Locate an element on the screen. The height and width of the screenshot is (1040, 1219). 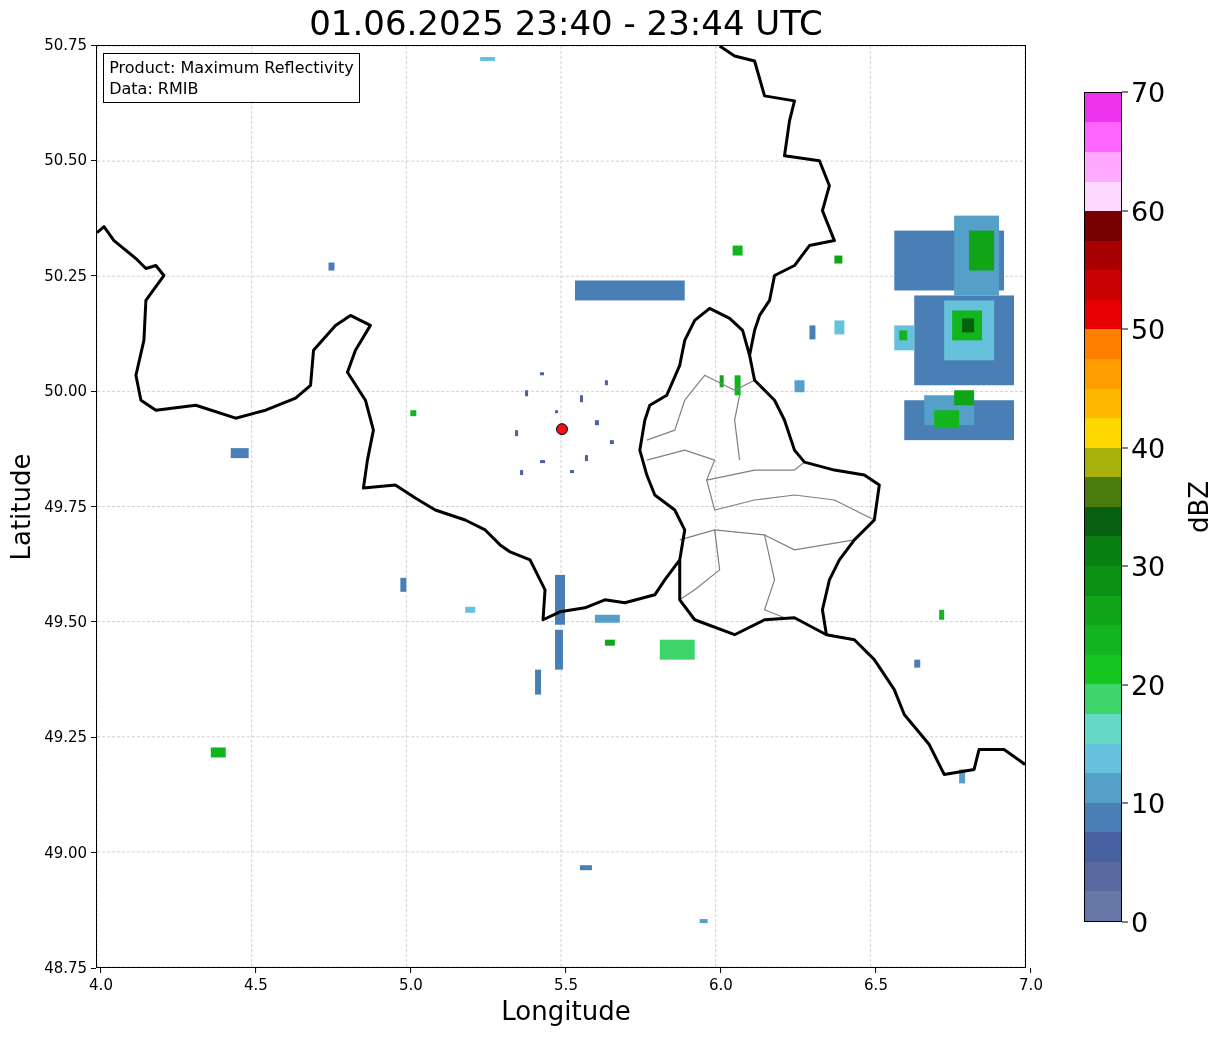
colorbar-tick-label: 0 is located at coordinates (1139, 922).